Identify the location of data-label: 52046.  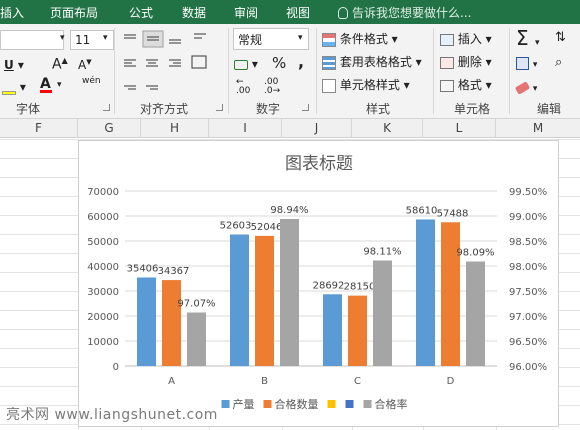
(267, 227).